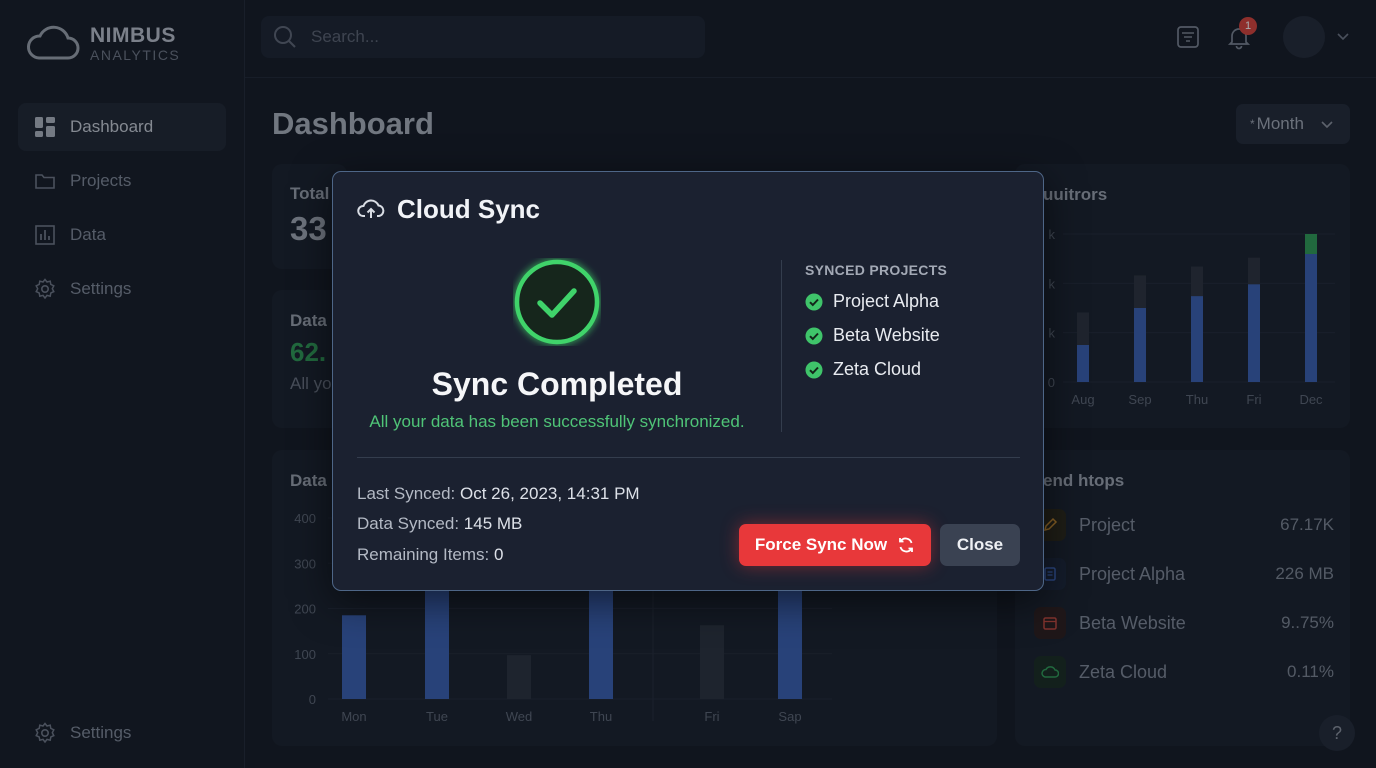  Describe the element at coordinates (877, 369) in the screenshot. I see `synced-project-name: Zeta Cloud` at that location.